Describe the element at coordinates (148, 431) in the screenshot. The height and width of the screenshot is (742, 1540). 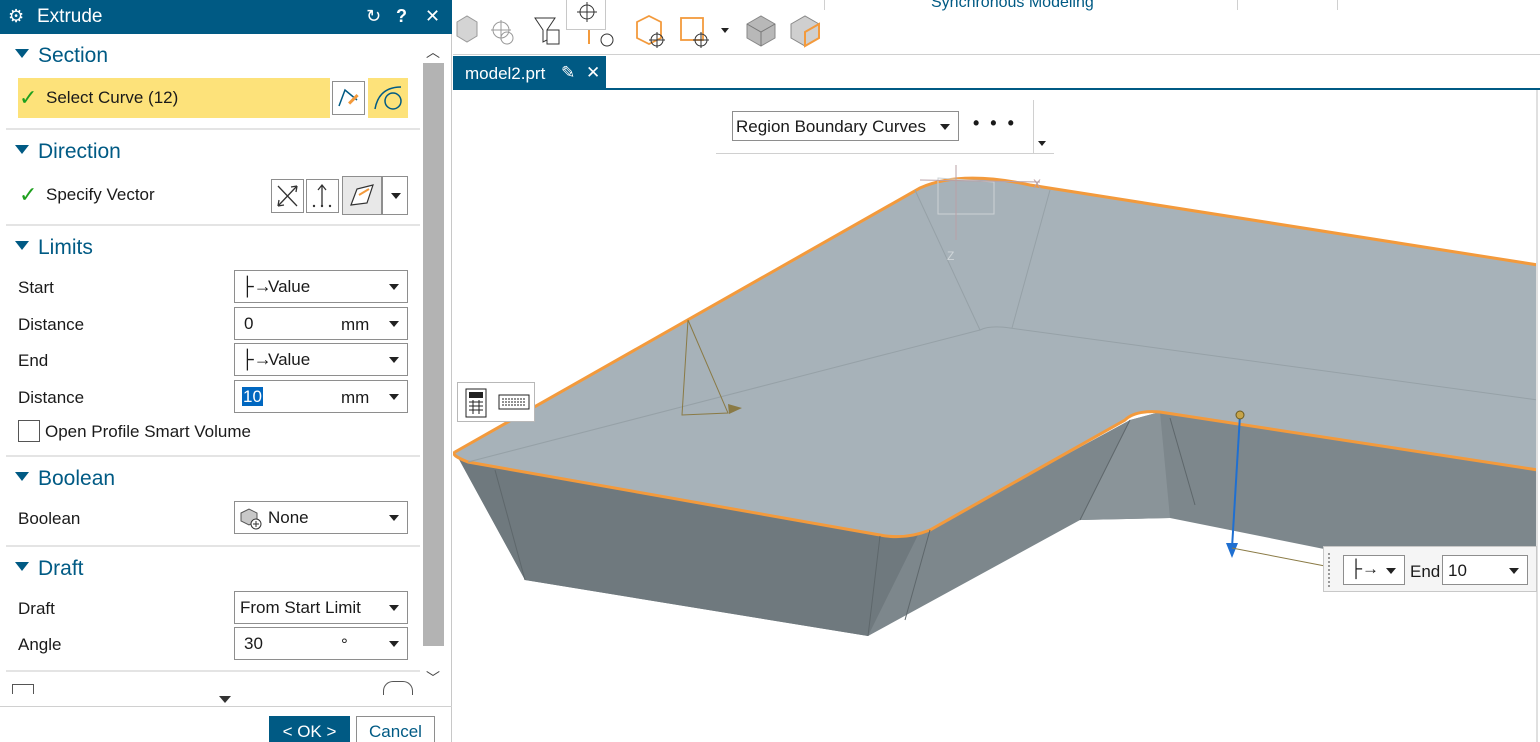
I see `open-profile-label: Open Profile Smart Volume` at that location.